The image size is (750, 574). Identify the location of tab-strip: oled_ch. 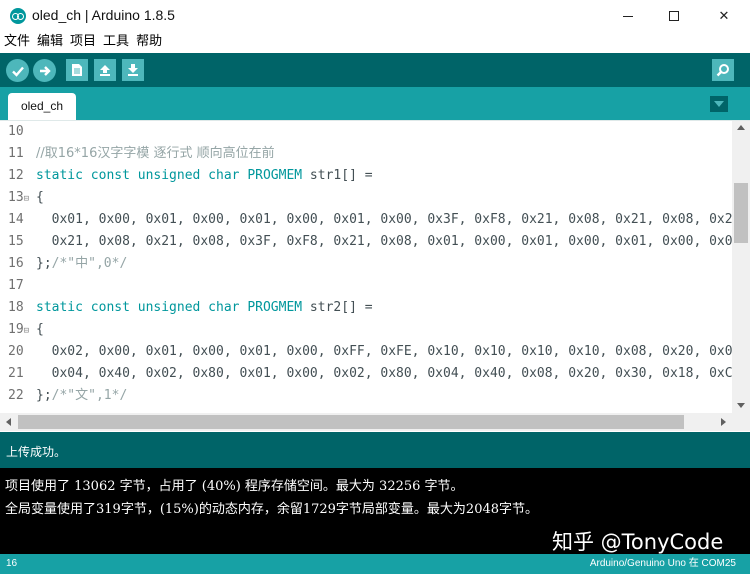
(375, 103).